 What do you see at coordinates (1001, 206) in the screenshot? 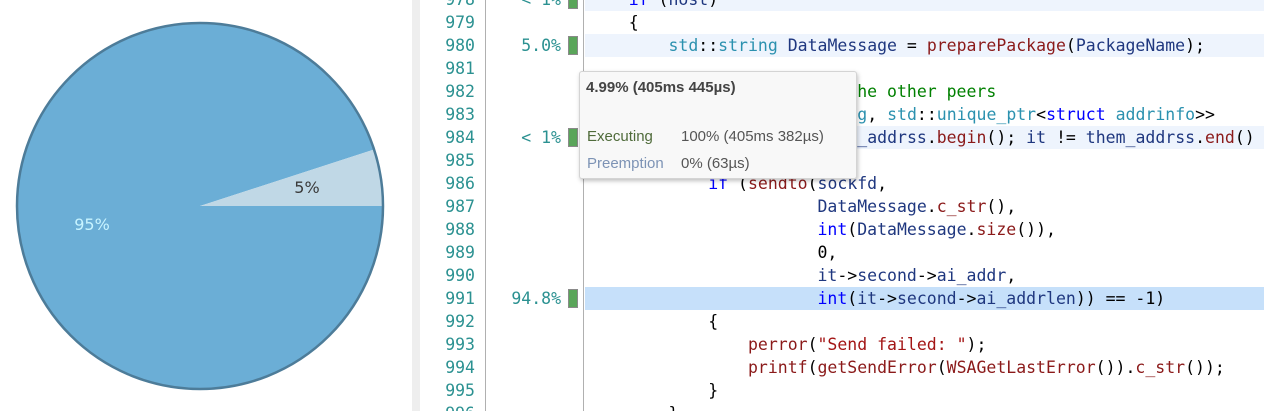
I see `code-token: (),` at bounding box center [1001, 206].